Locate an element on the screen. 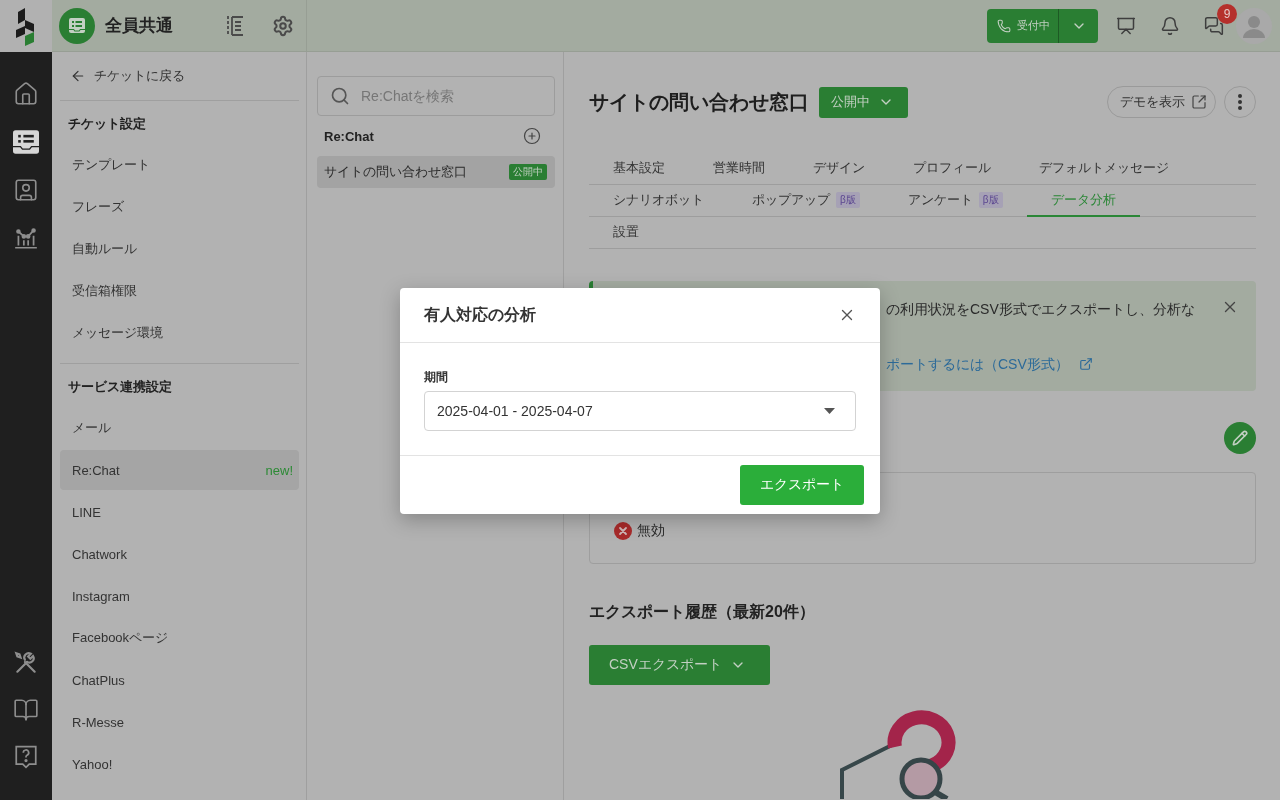 The width and height of the screenshot is (1280, 800). count-badge: 9 is located at coordinates (1227, 13).